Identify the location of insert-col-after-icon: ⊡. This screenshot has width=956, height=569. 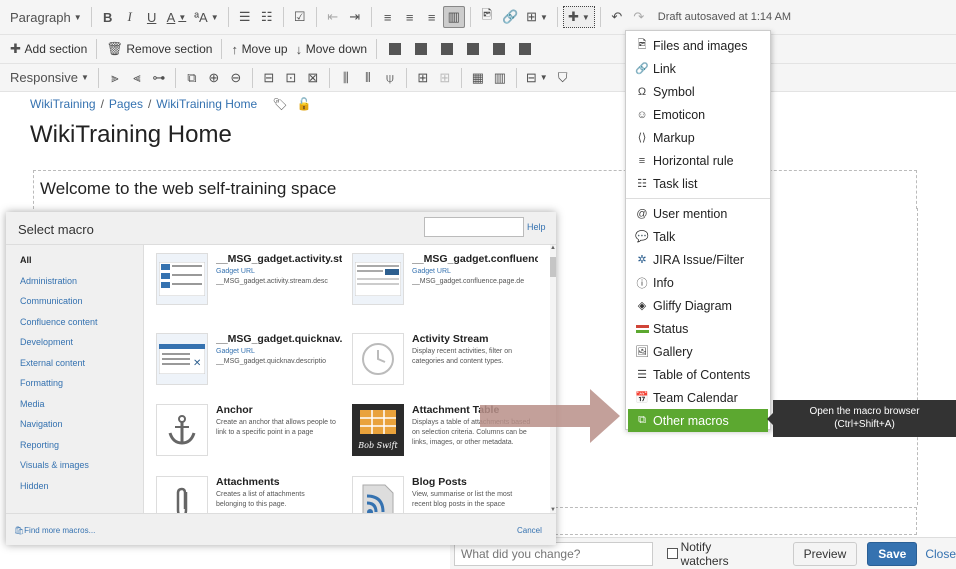
(291, 78).